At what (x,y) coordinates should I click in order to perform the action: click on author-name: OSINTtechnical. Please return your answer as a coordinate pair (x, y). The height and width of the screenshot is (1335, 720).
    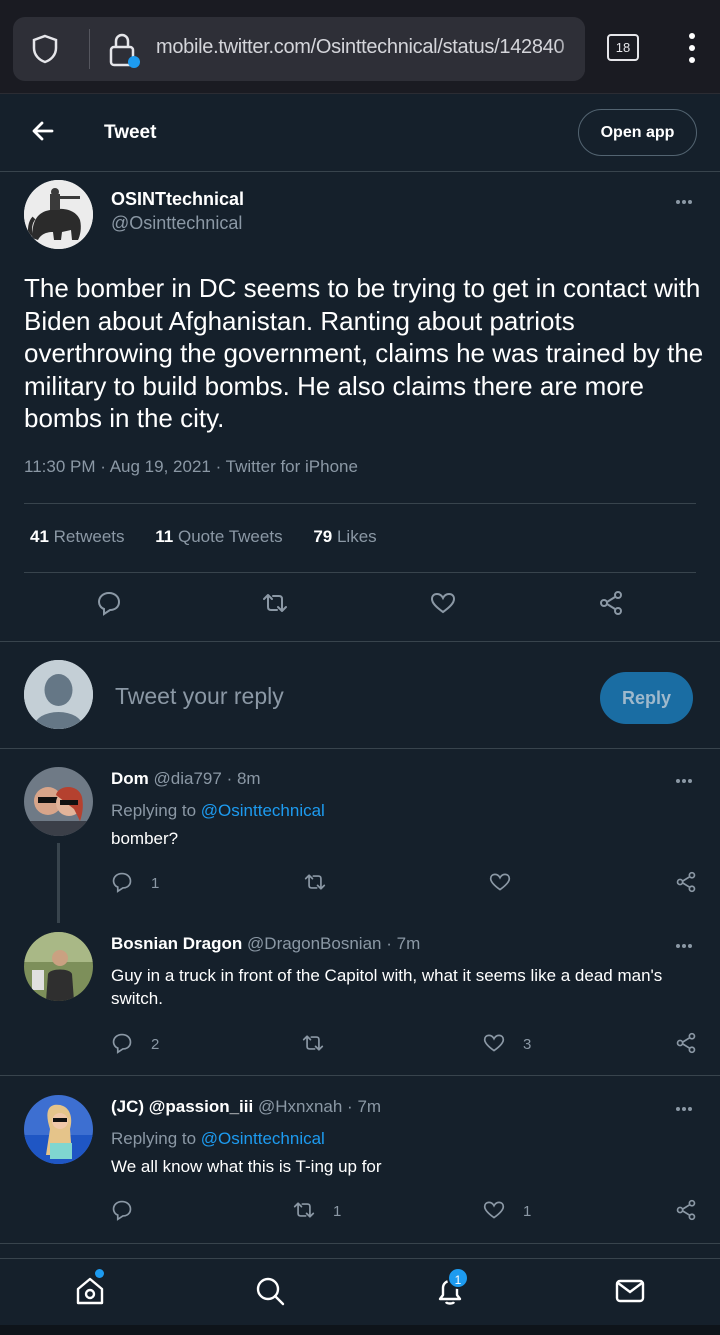
    Looking at the image, I should click on (177, 199).